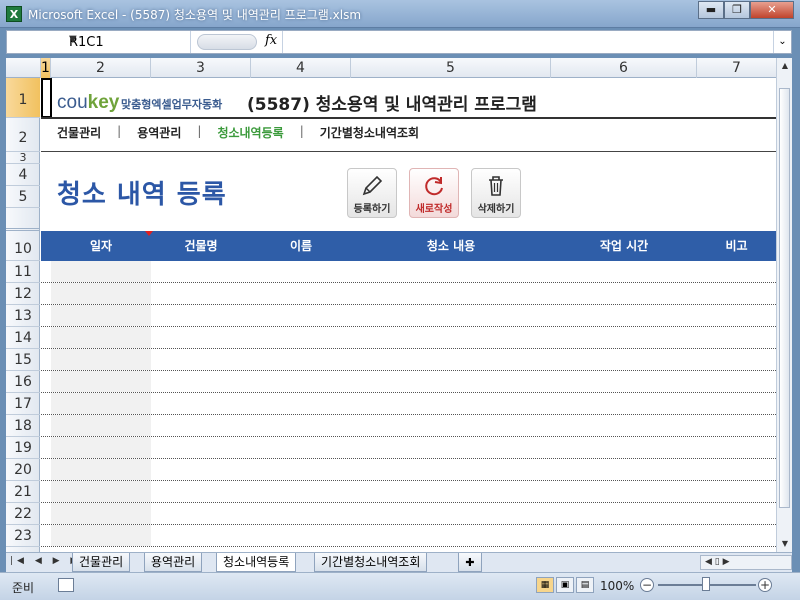  What do you see at coordinates (23, 514) in the screenshot?
I see `row-header: 22` at bounding box center [23, 514].